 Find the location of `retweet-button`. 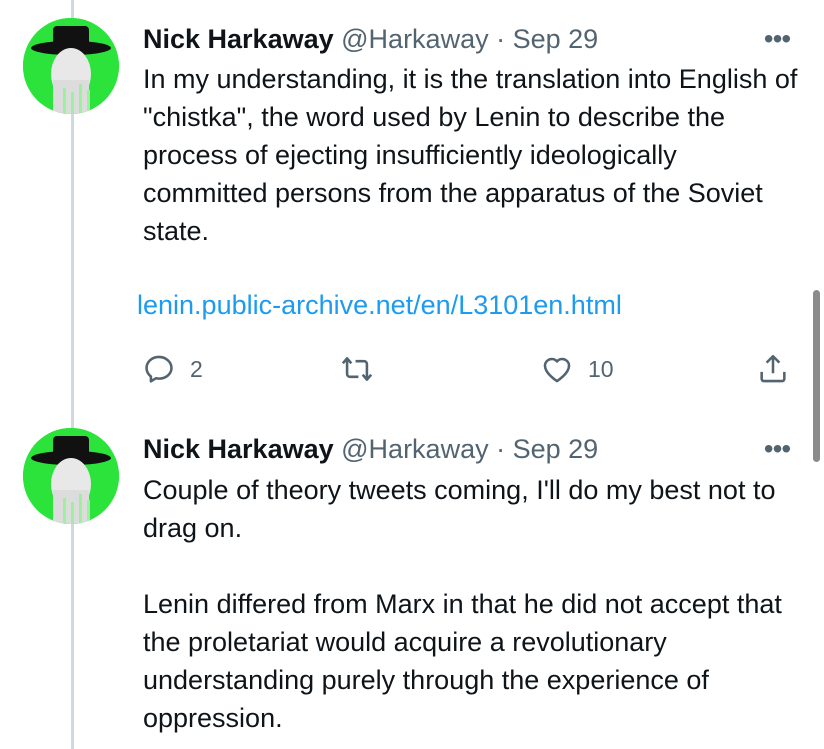

retweet-button is located at coordinates (357, 369).